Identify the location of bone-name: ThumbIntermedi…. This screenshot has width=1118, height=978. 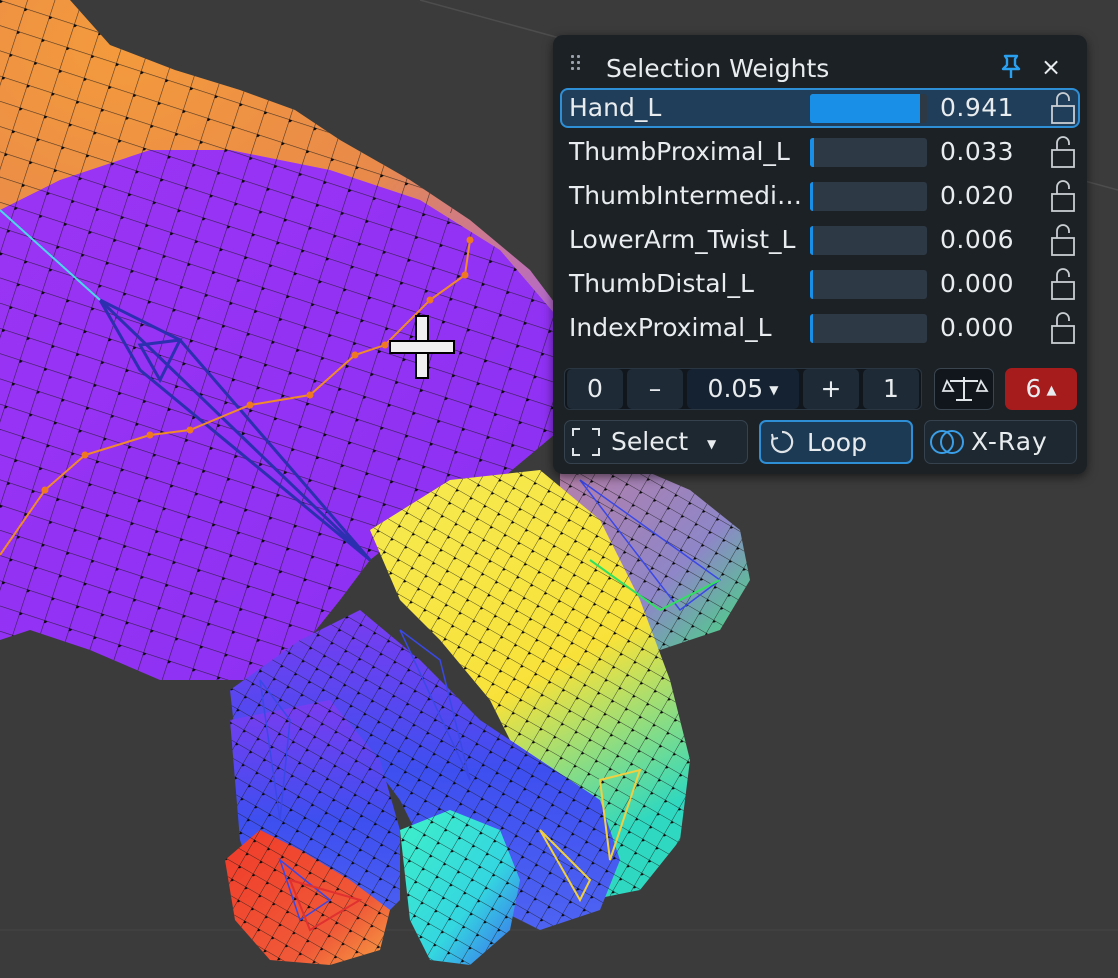
(685, 195).